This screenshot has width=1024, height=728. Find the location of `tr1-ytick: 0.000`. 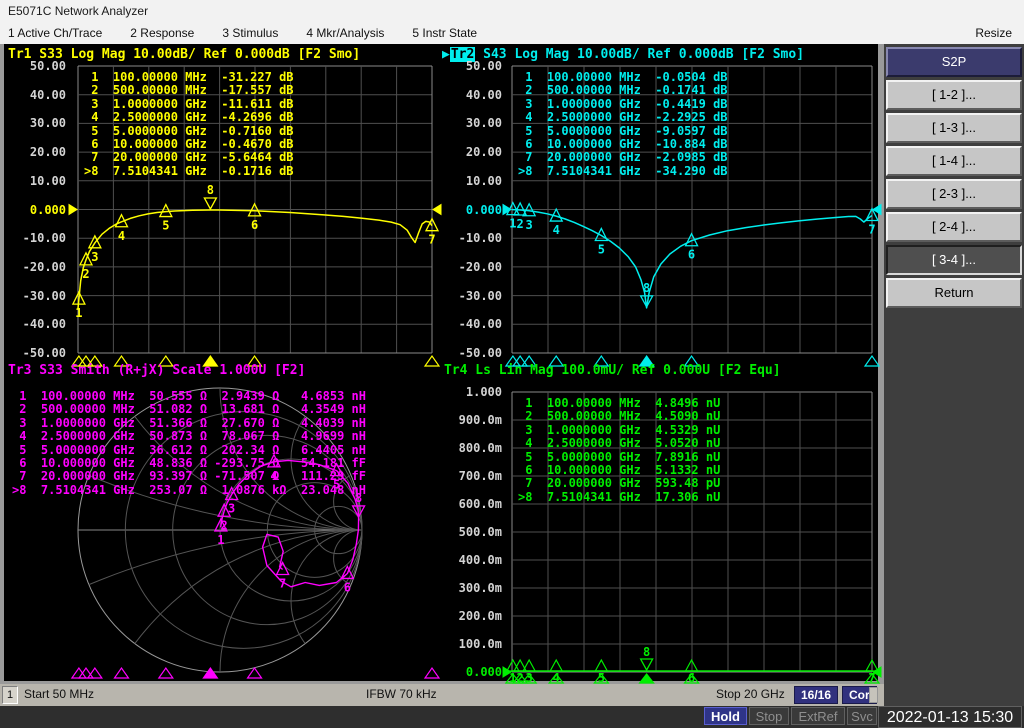

tr1-ytick: 0.000 is located at coordinates (47, 209).